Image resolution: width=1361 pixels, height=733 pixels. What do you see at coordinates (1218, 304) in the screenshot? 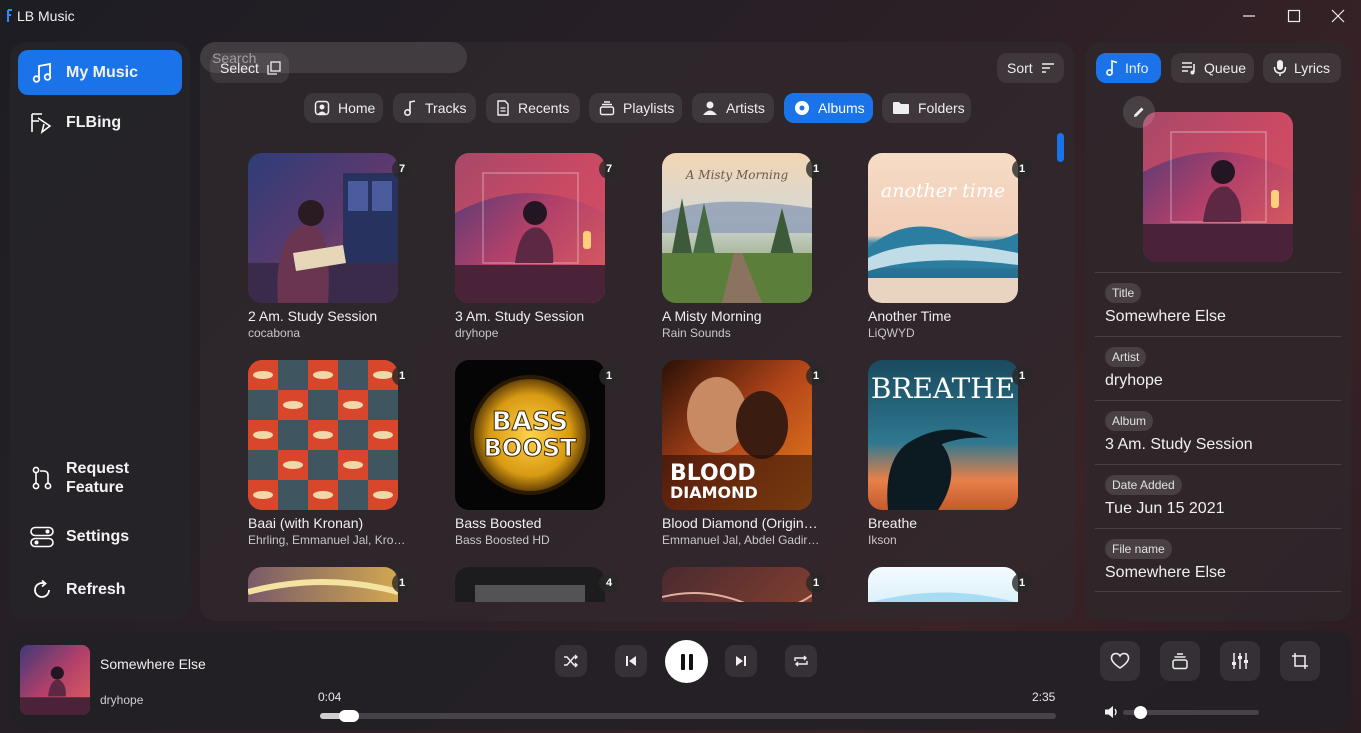
I see `info-field-title: Title Somewhere Else` at bounding box center [1218, 304].